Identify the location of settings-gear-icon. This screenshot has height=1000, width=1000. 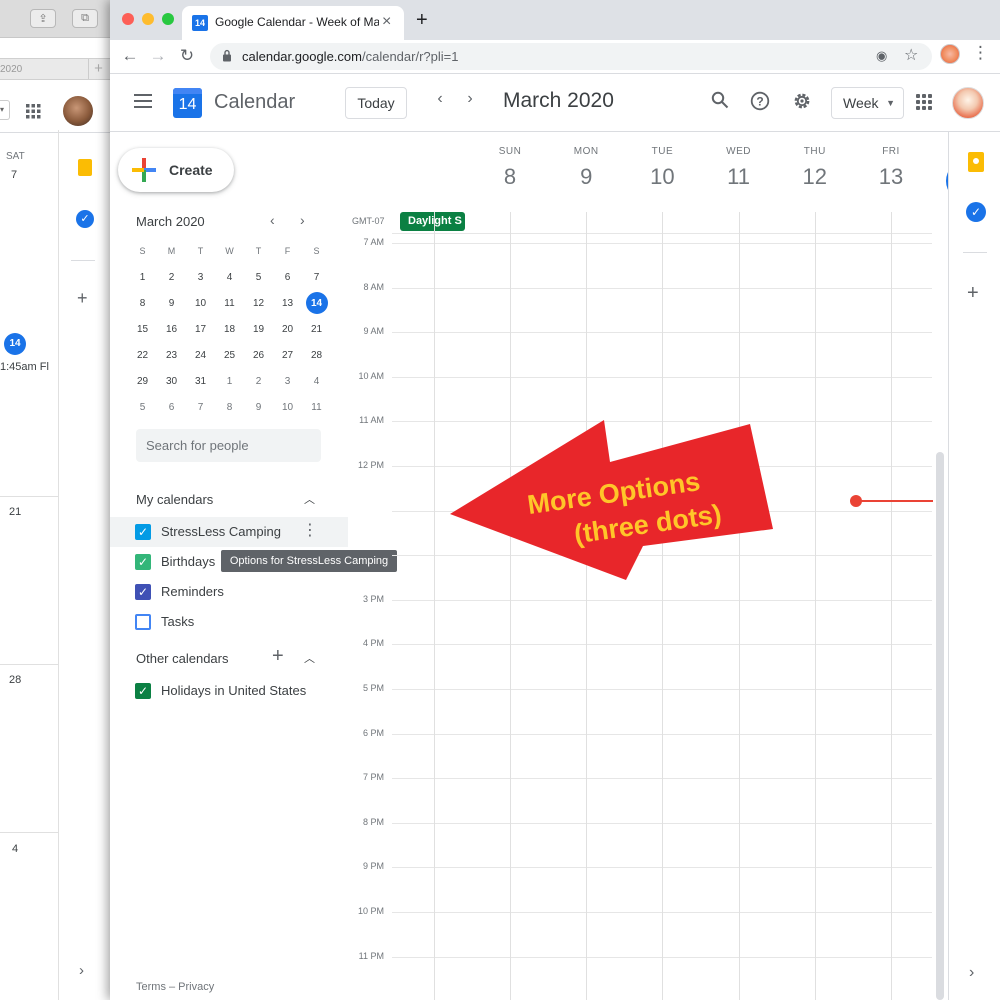
(802, 103).